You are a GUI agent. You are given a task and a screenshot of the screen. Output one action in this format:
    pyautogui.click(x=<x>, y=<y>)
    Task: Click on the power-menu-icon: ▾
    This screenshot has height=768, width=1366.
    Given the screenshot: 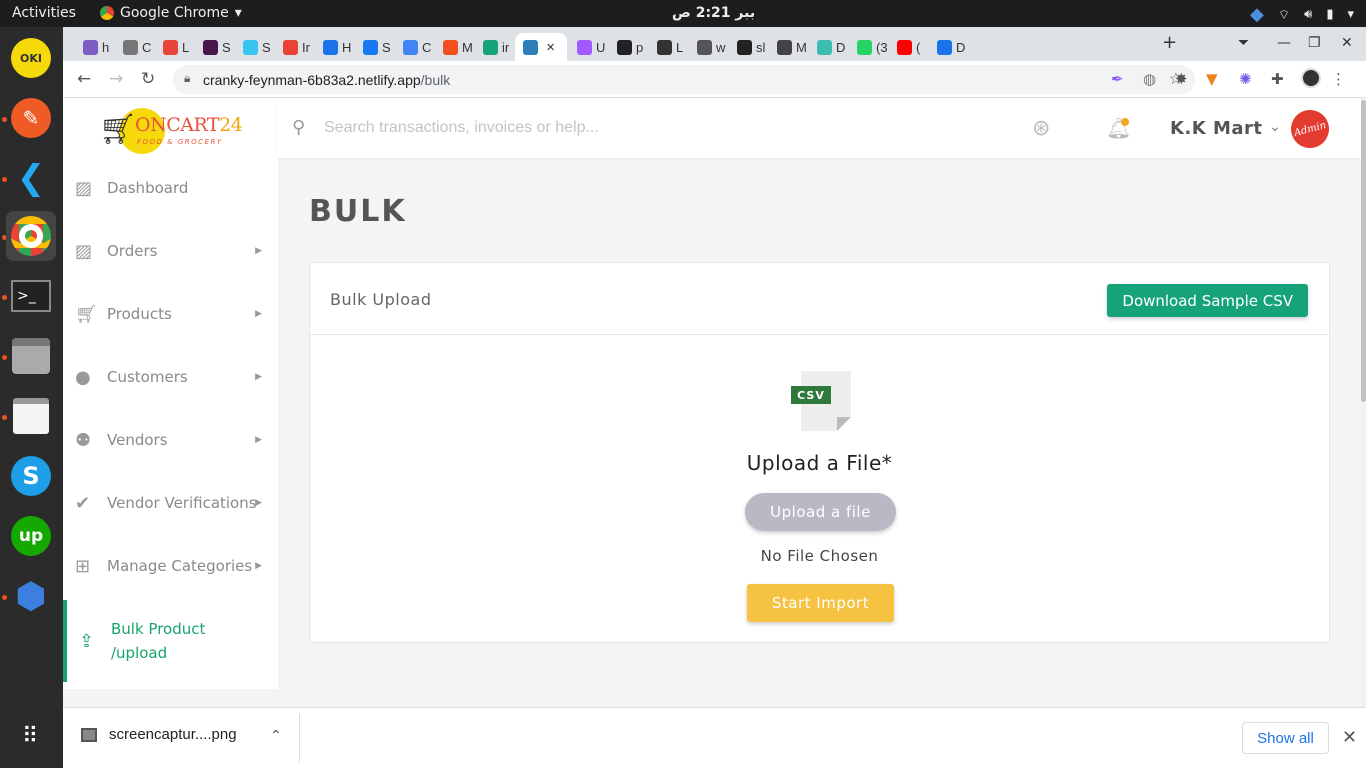 What is the action you would take?
    pyautogui.click(x=1350, y=14)
    